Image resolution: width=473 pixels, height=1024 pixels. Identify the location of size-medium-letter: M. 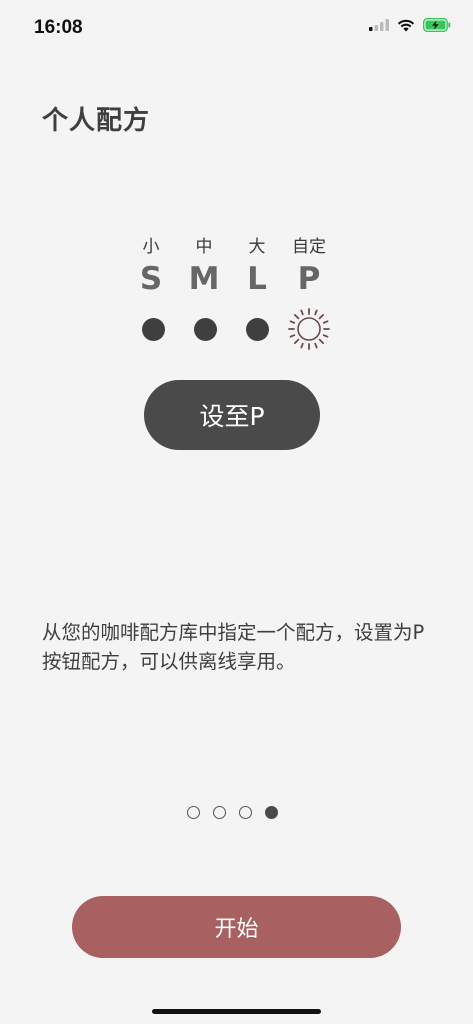
(204, 279).